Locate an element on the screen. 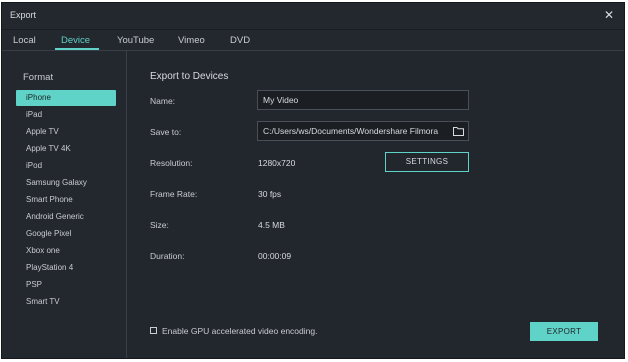 This screenshot has width=628, height=362. format-item-smart-tv: Smart TV is located at coordinates (66, 302).